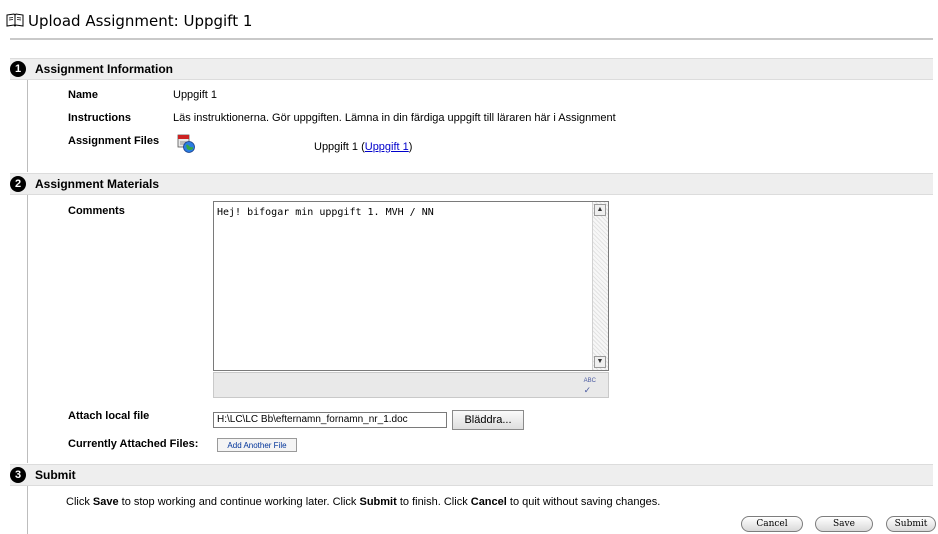  I want to click on uppgift-1-file-link: Uppgift 1, so click(387, 147).